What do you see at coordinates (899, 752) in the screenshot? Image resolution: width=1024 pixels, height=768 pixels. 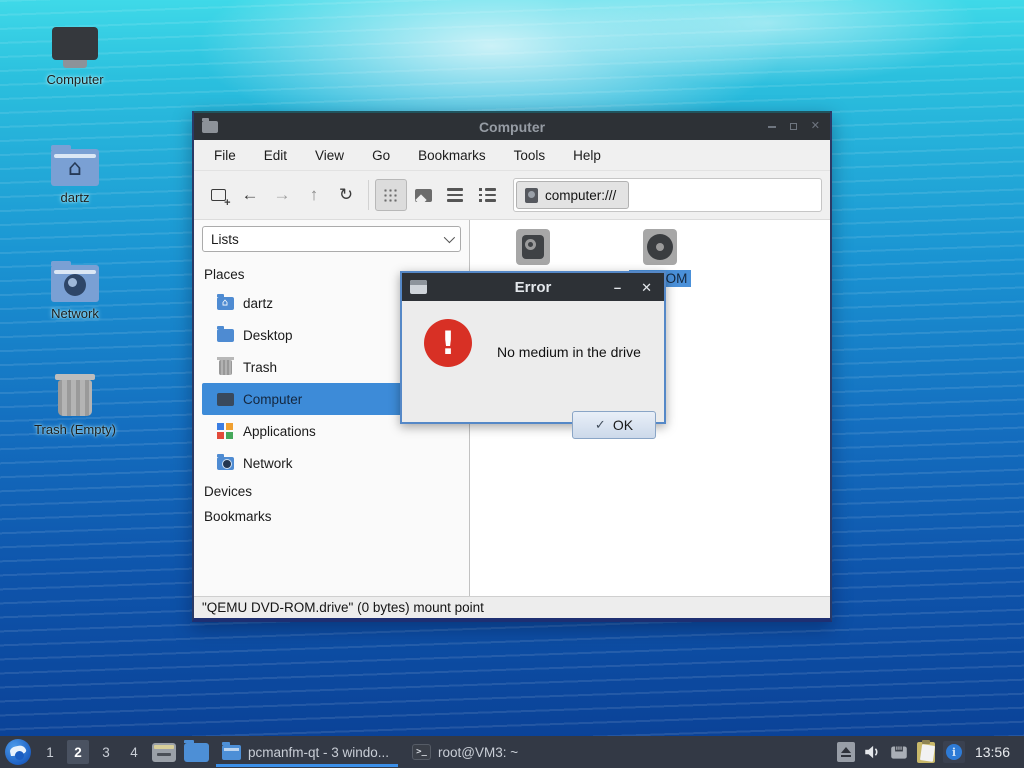 I see `network-icon` at bounding box center [899, 752].